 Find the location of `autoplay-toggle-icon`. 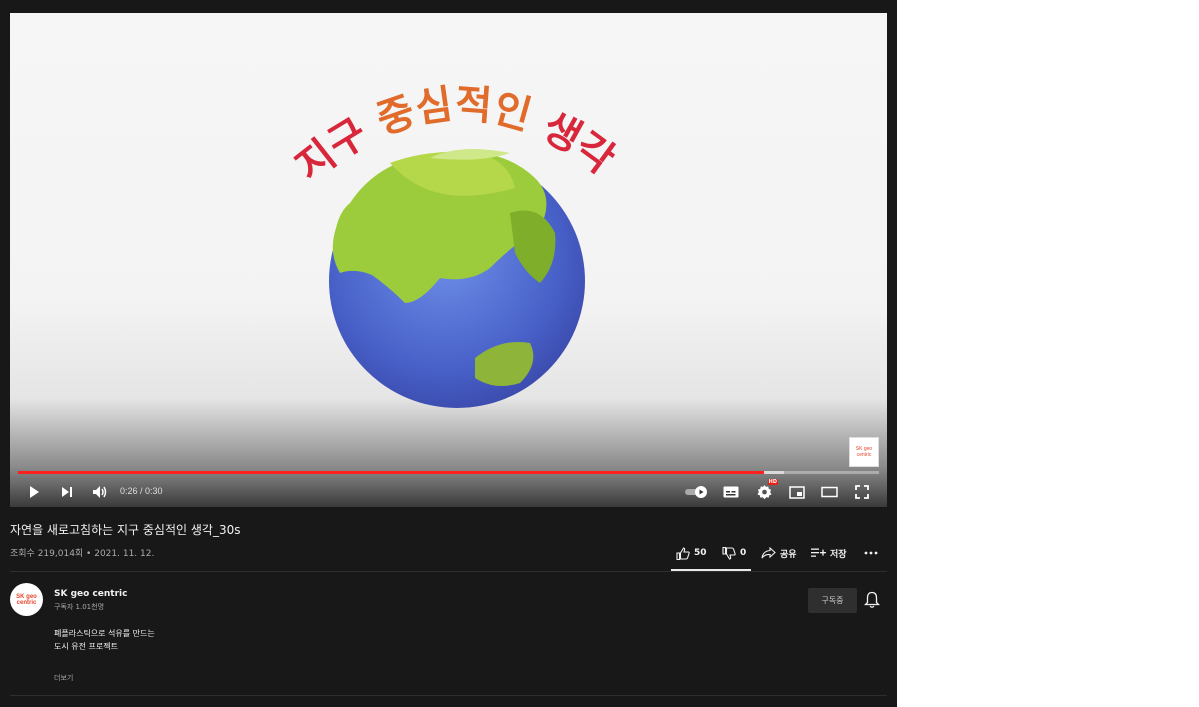

autoplay-toggle-icon is located at coordinates (696, 492).